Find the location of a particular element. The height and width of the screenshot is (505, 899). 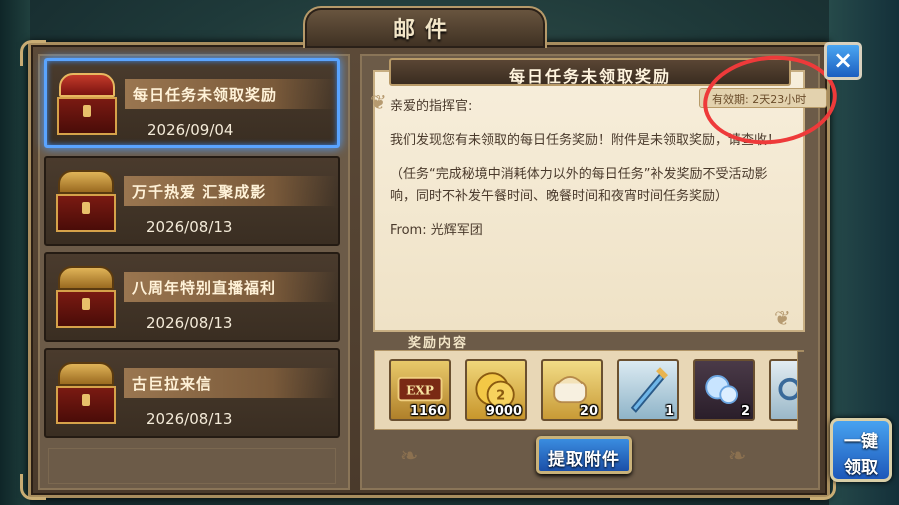

ring-icon is located at coordinates (787, 389).